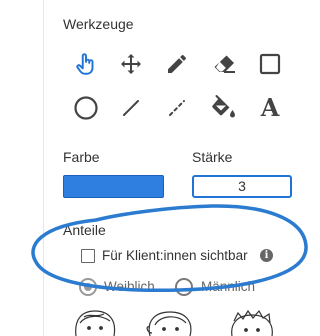 This screenshot has height=336, width=320. I want to click on shares-heading: Anteile, so click(84, 230).